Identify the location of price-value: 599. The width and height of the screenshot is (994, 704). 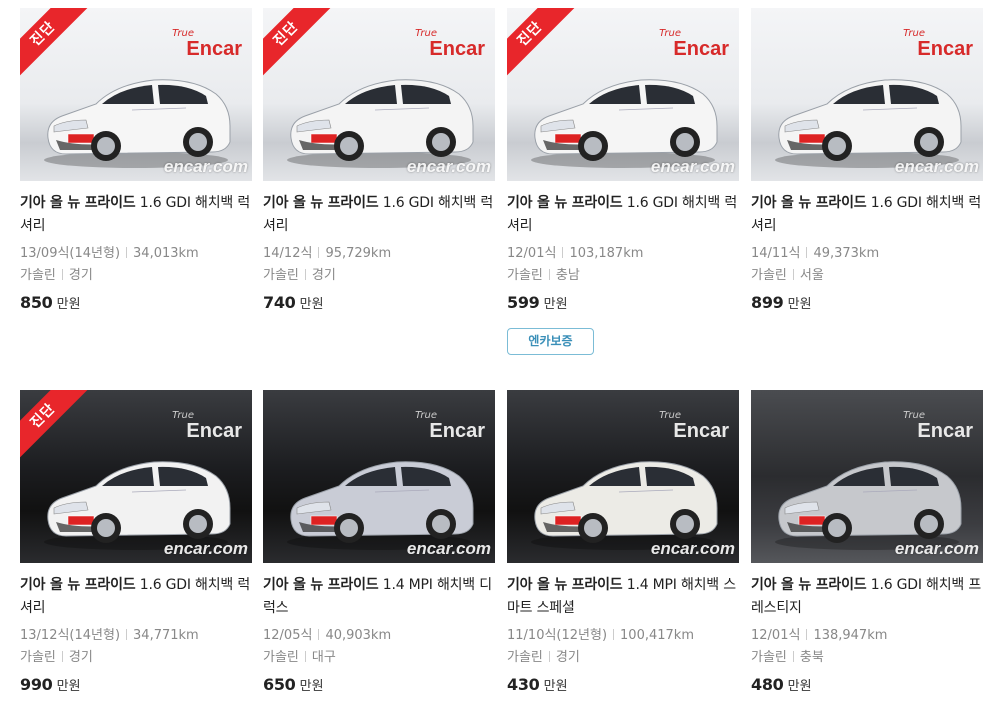
(523, 302).